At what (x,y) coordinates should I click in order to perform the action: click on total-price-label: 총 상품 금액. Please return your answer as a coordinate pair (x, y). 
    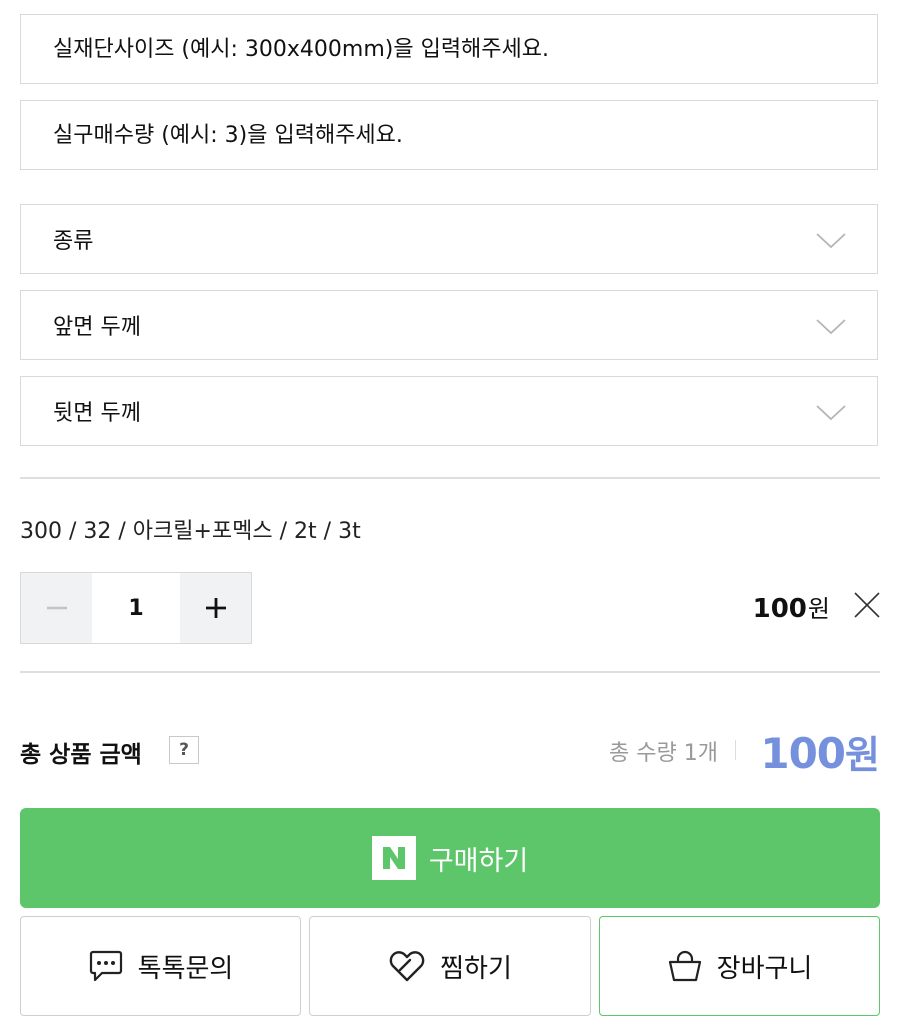
    Looking at the image, I should click on (81, 755).